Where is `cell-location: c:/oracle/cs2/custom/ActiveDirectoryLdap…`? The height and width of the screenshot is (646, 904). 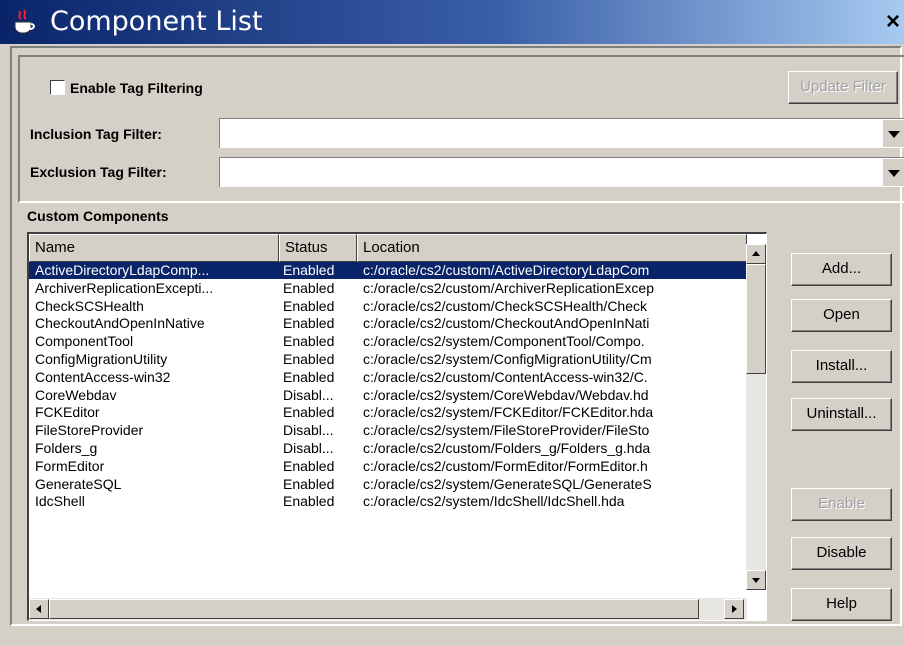 cell-location: c:/oracle/cs2/custom/ActiveDirectoryLdap… is located at coordinates (506, 270).